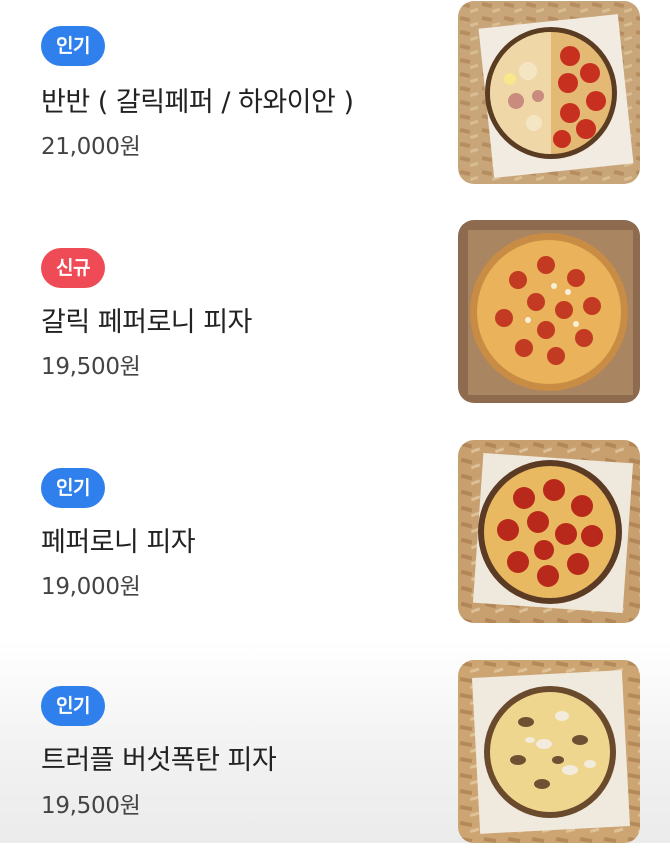  What do you see at coordinates (91, 147) in the screenshot?
I see `menu-item-price: 21,000원` at bounding box center [91, 147].